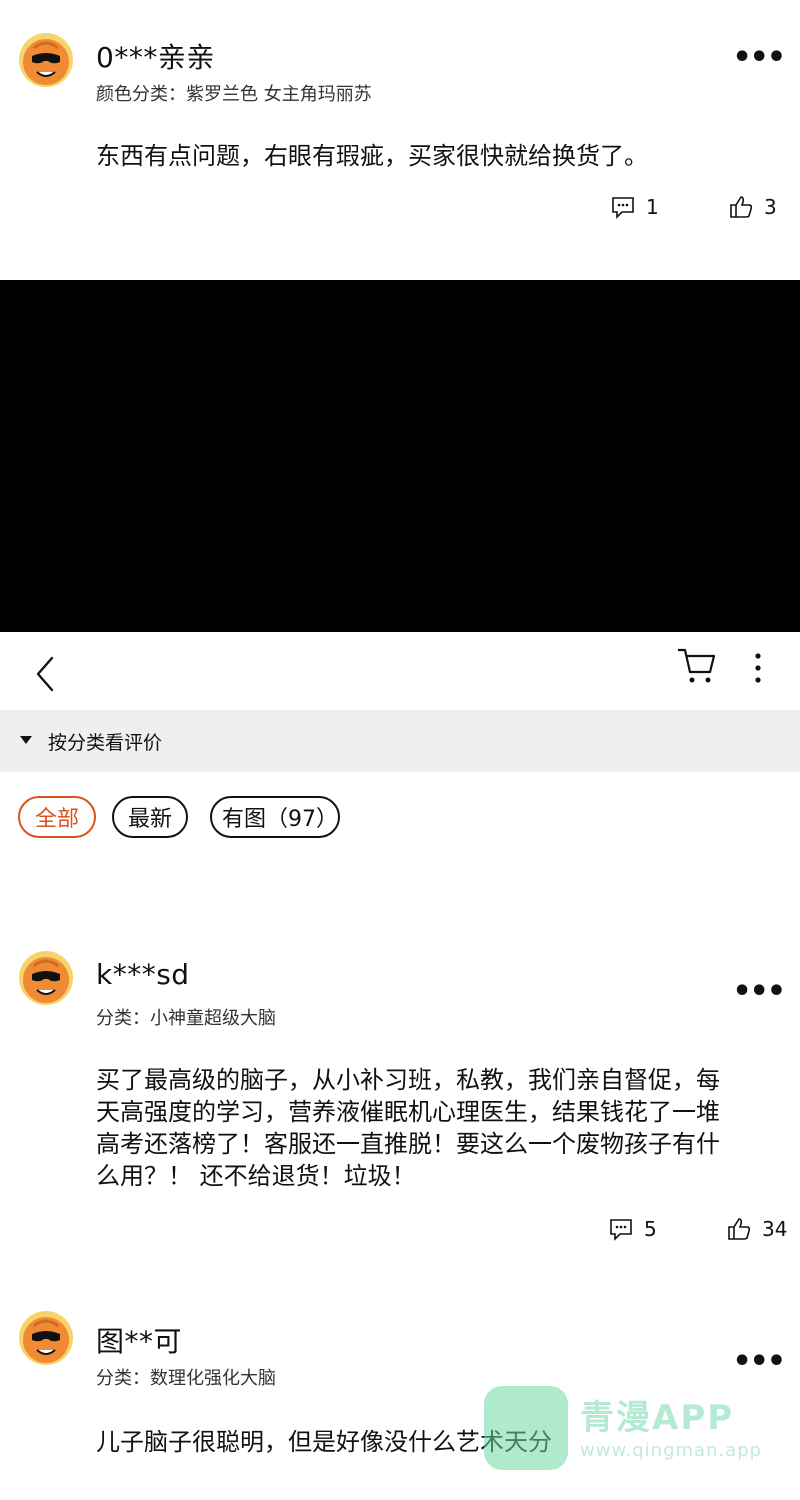  I want to click on comment-count: 1, so click(652, 207).